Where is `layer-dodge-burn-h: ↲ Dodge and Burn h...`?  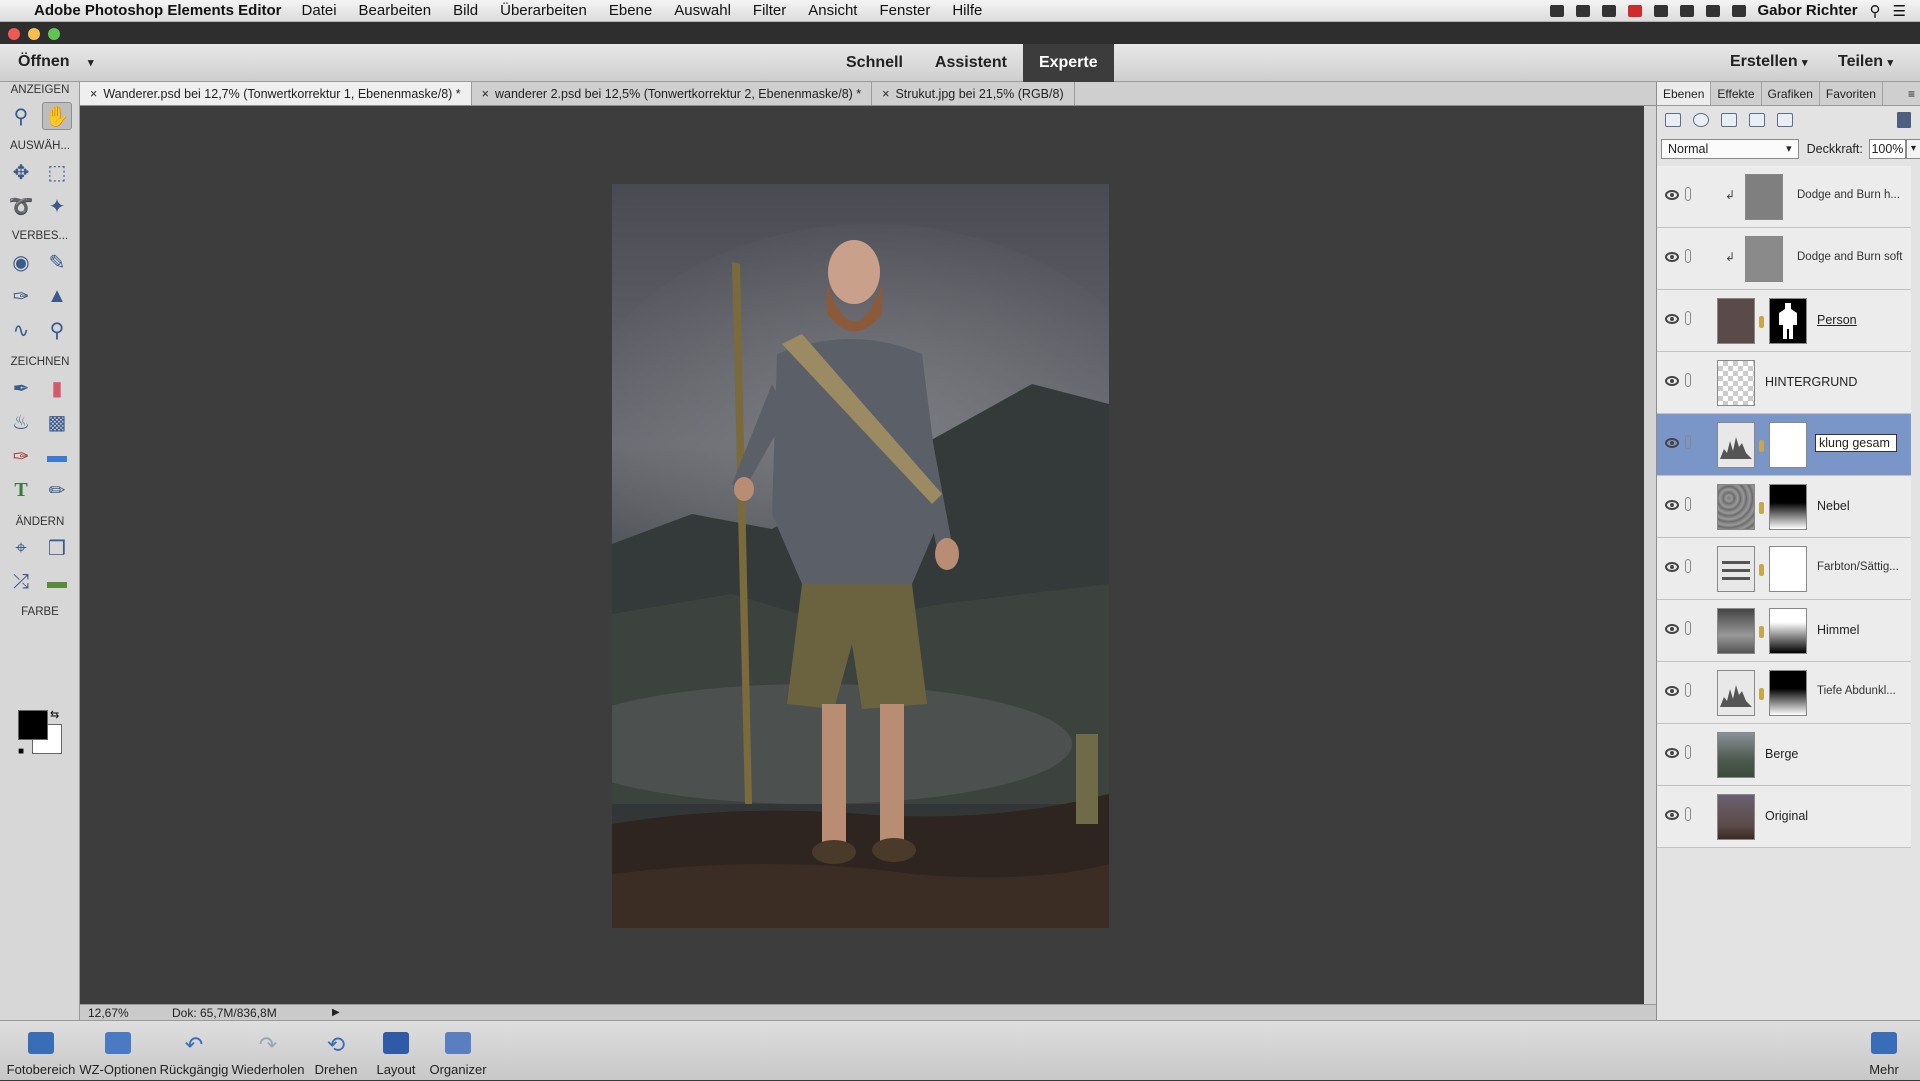 layer-dodge-burn-h: ↲ Dodge and Burn h... is located at coordinates (1784, 197).